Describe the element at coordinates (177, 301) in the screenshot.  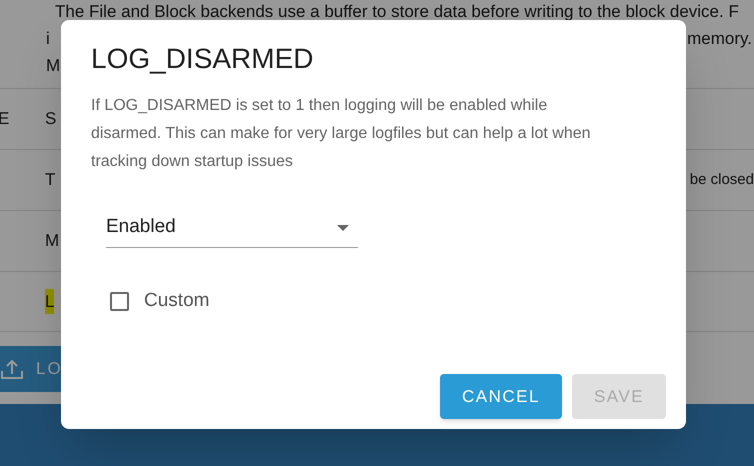
I see `checkbox-label: Custom` at that location.